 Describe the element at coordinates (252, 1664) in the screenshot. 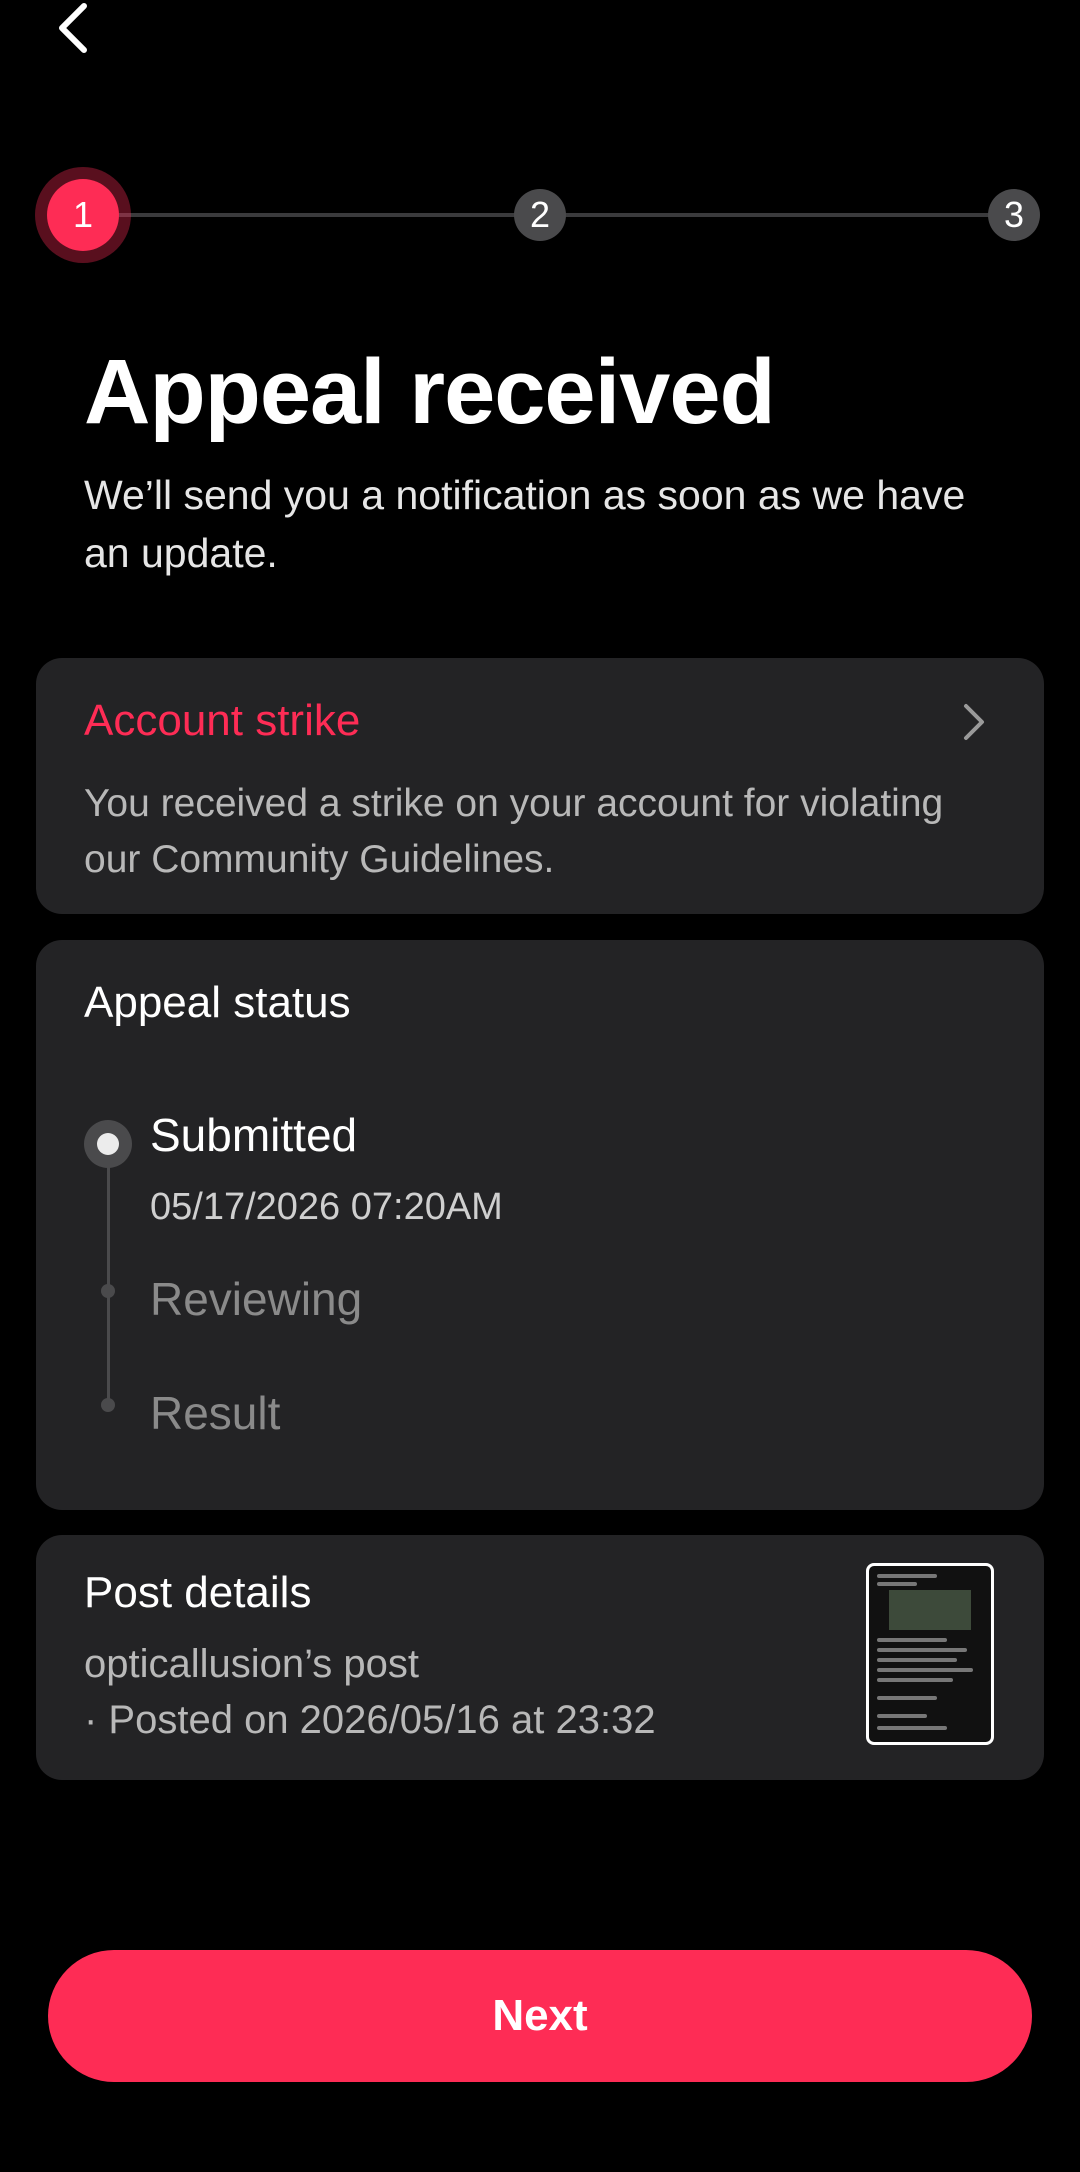

I see `post-author: opticallusion’s post` at that location.